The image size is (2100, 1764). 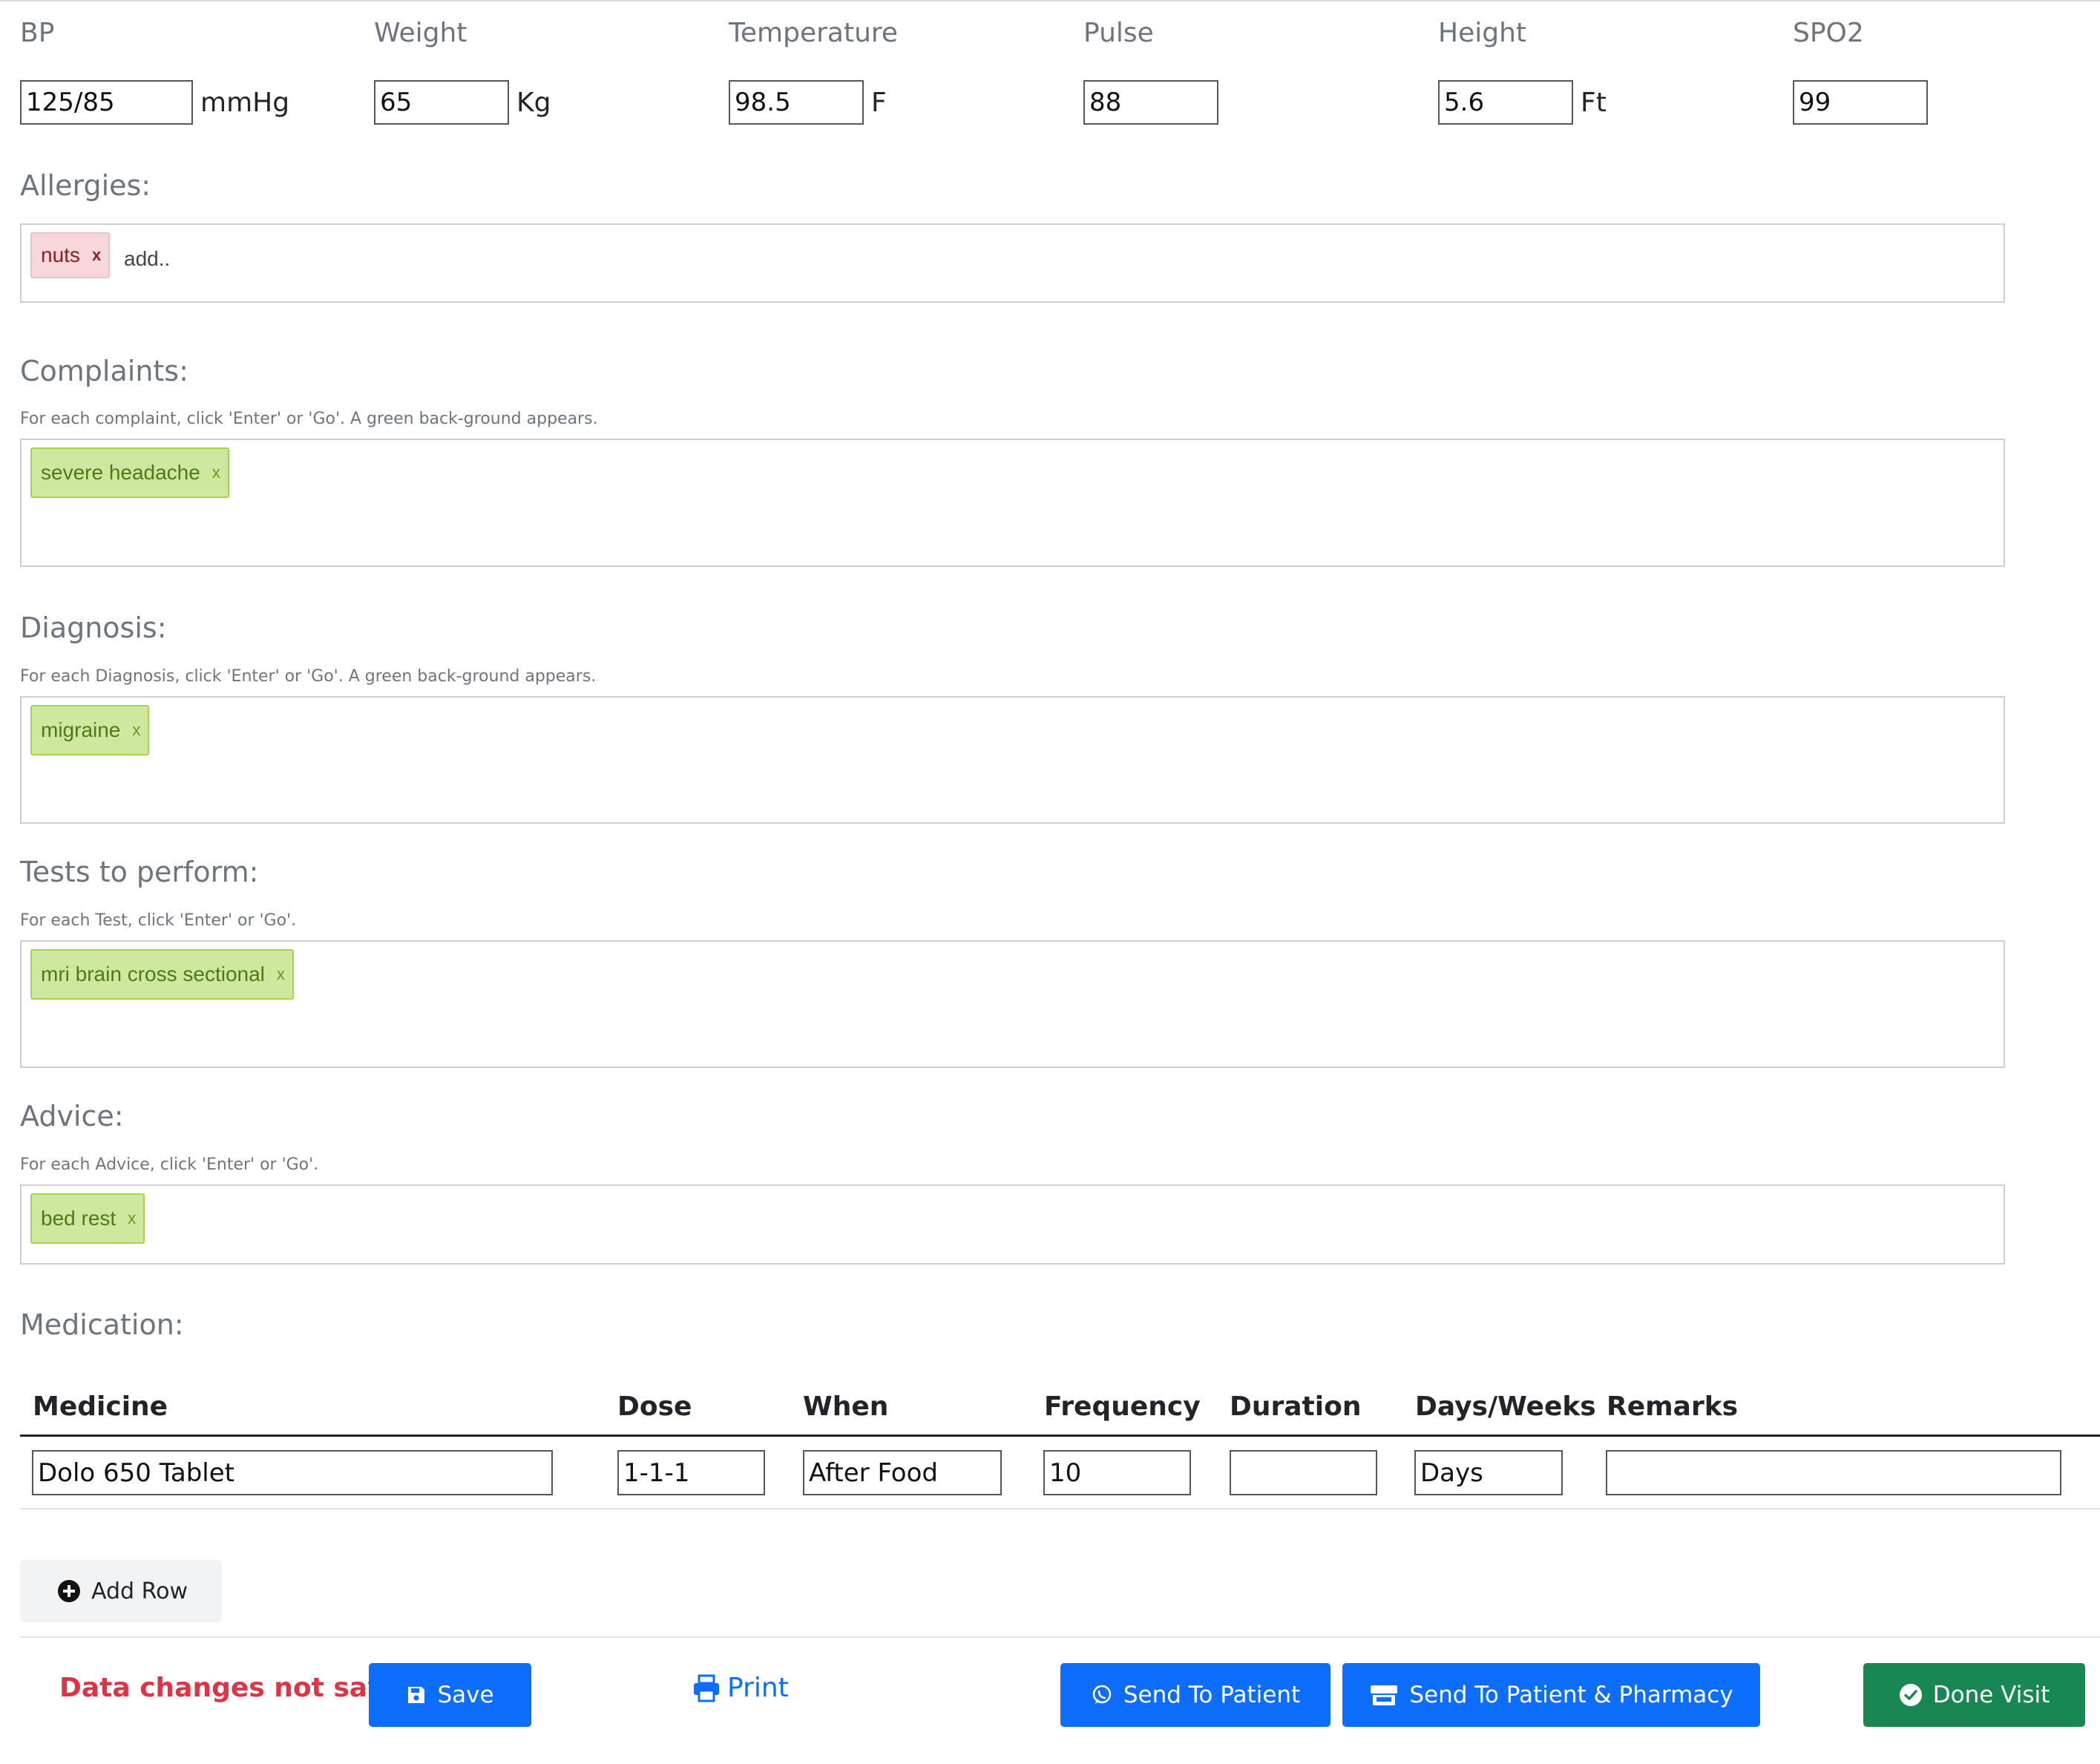 I want to click on send-to-patient-button: Send To Patient, so click(x=1195, y=1695).